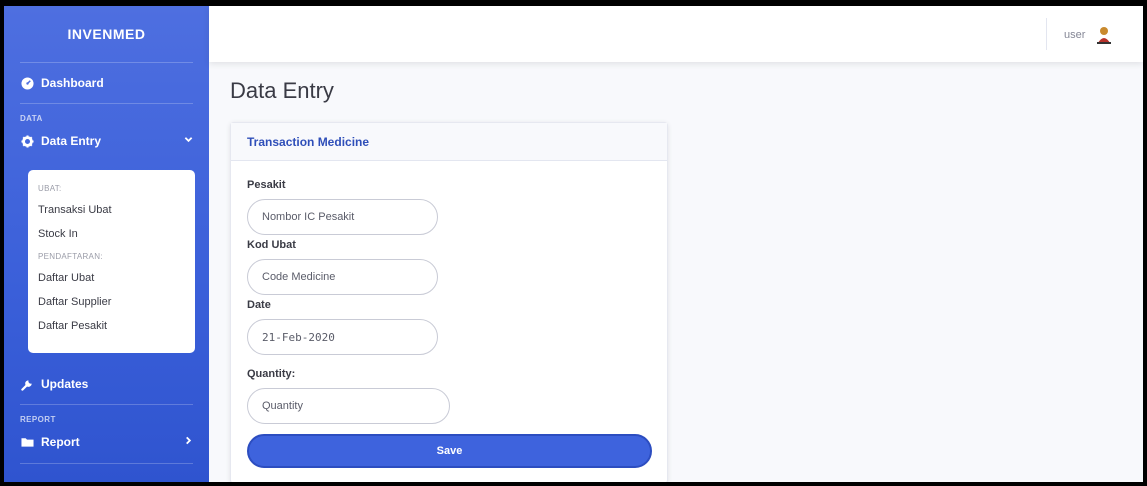  What do you see at coordinates (1046, 34) in the screenshot?
I see `topbar-divider` at bounding box center [1046, 34].